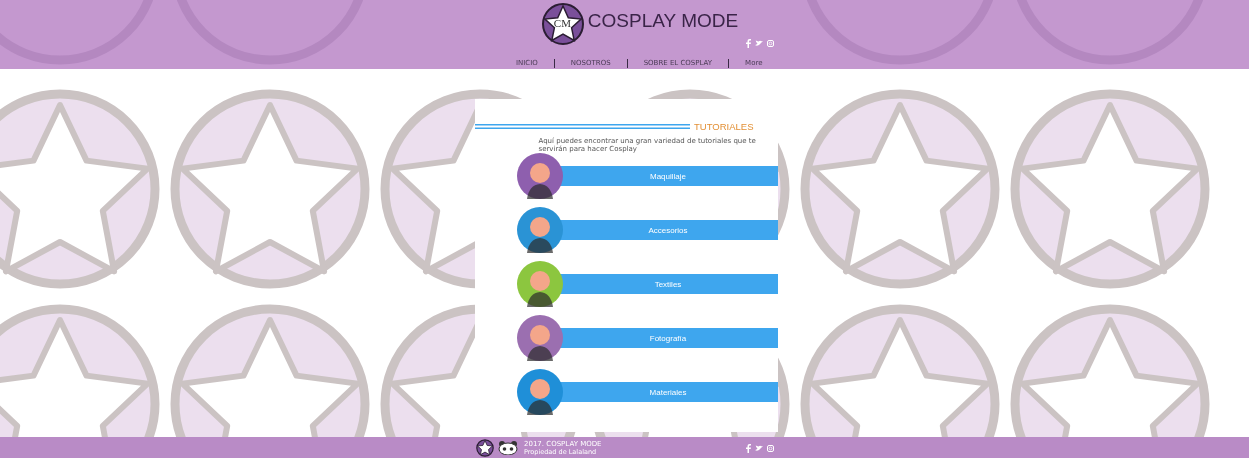 The height and width of the screenshot is (458, 1249). Describe the element at coordinates (668, 176) in the screenshot. I see `tutorial-button: Maquillaje` at that location.